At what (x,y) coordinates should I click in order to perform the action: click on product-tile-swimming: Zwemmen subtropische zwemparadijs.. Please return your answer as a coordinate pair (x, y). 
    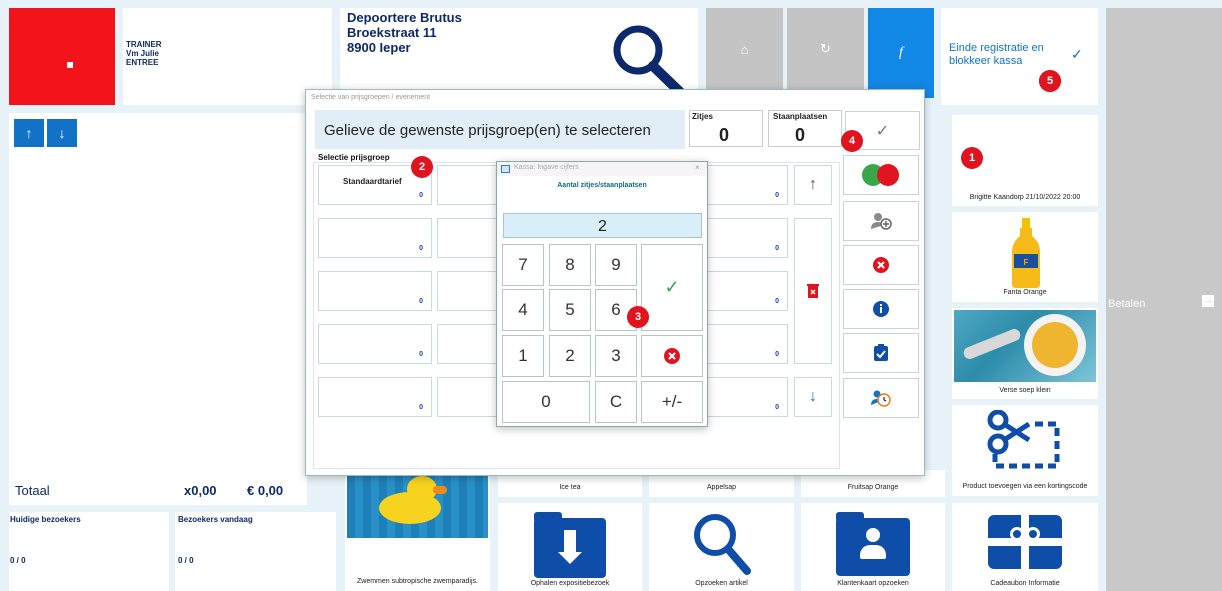
    Looking at the image, I should click on (417, 530).